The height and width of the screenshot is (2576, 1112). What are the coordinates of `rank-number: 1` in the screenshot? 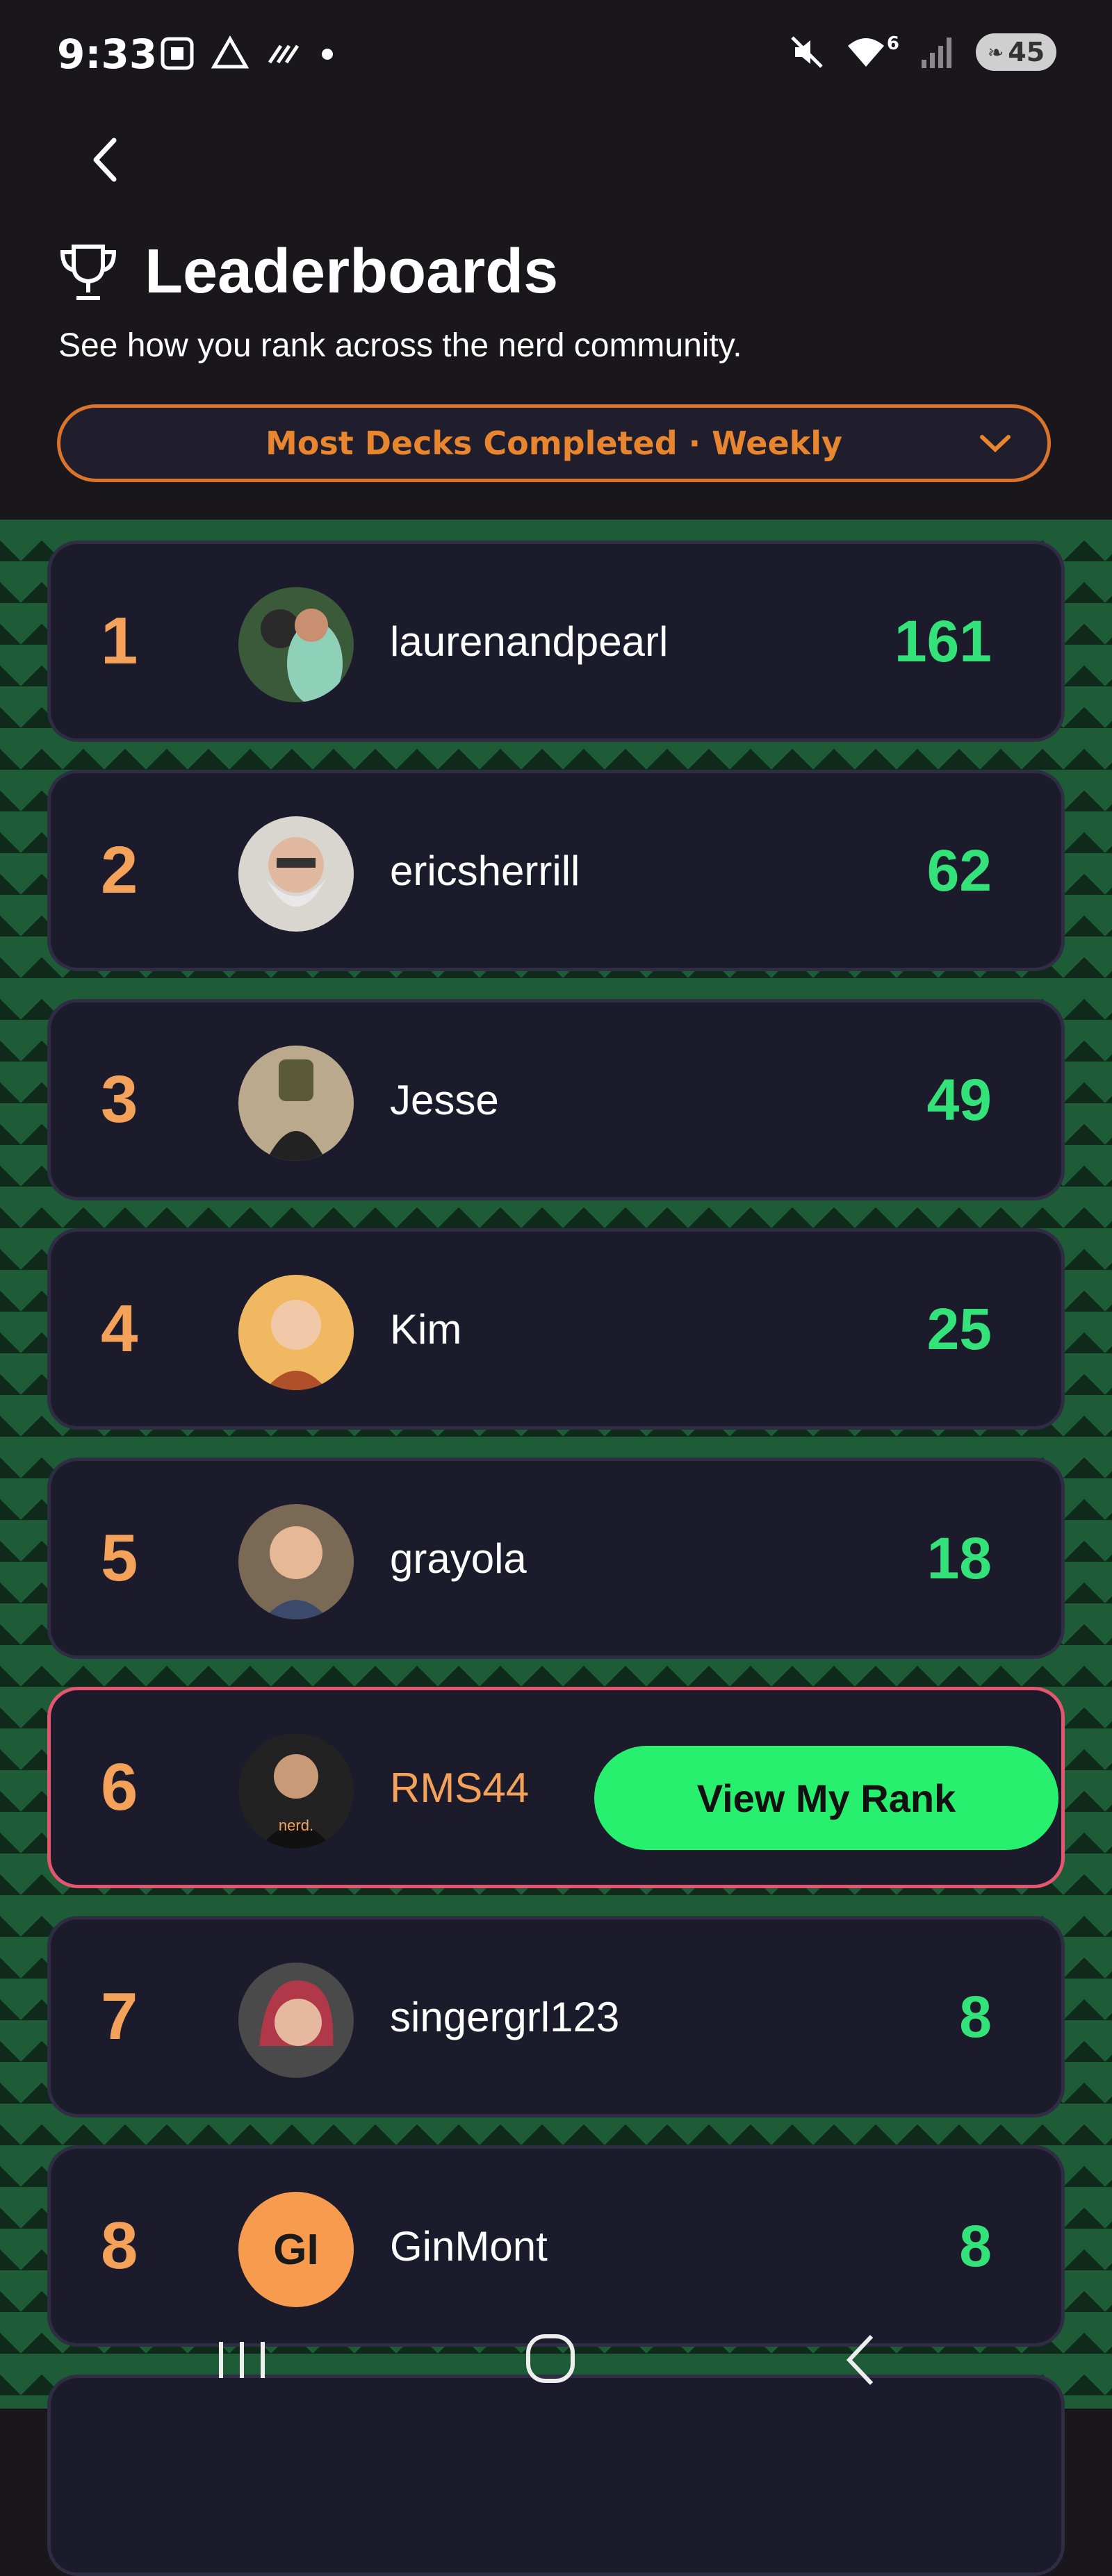 It's located at (119, 641).